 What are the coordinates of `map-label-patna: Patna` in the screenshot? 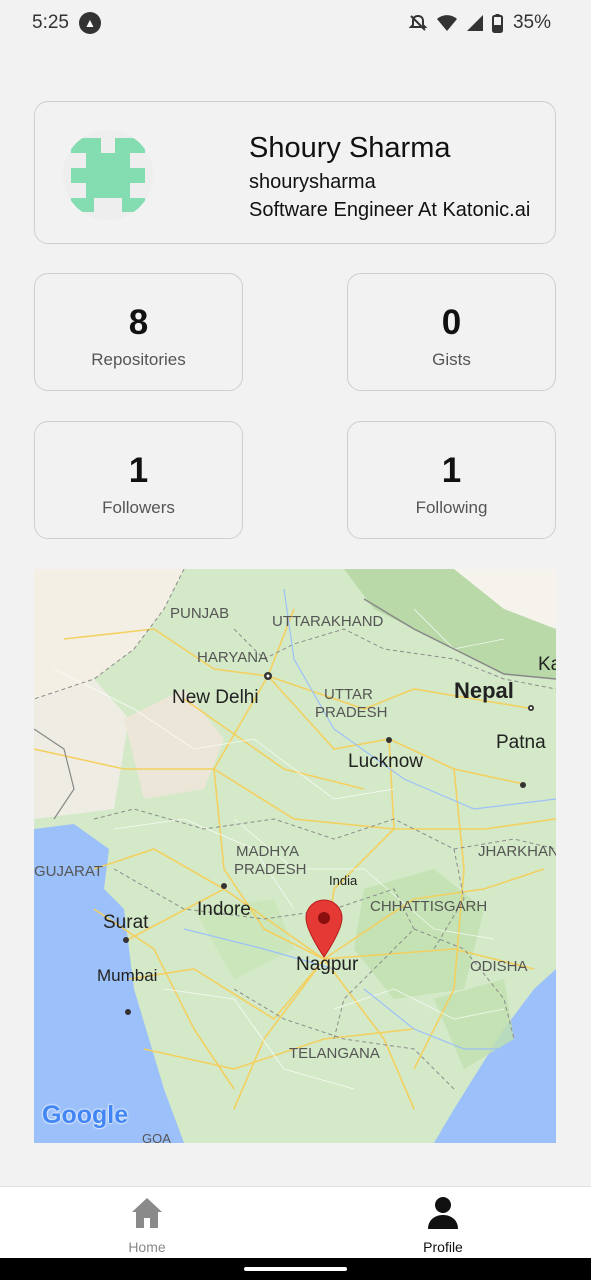 It's located at (521, 742).